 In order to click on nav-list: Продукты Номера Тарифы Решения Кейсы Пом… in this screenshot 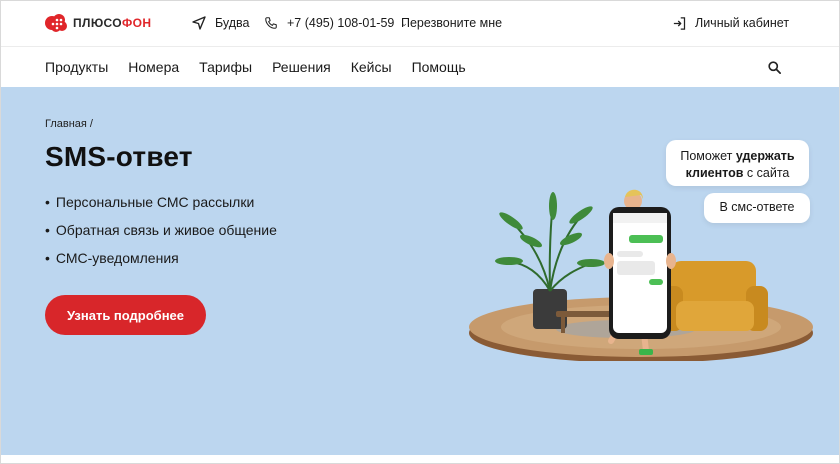, I will do `click(255, 67)`.